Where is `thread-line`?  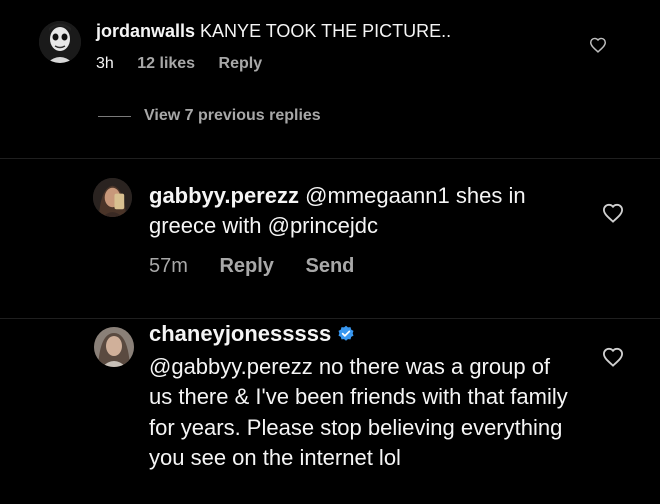 thread-line is located at coordinates (114, 116).